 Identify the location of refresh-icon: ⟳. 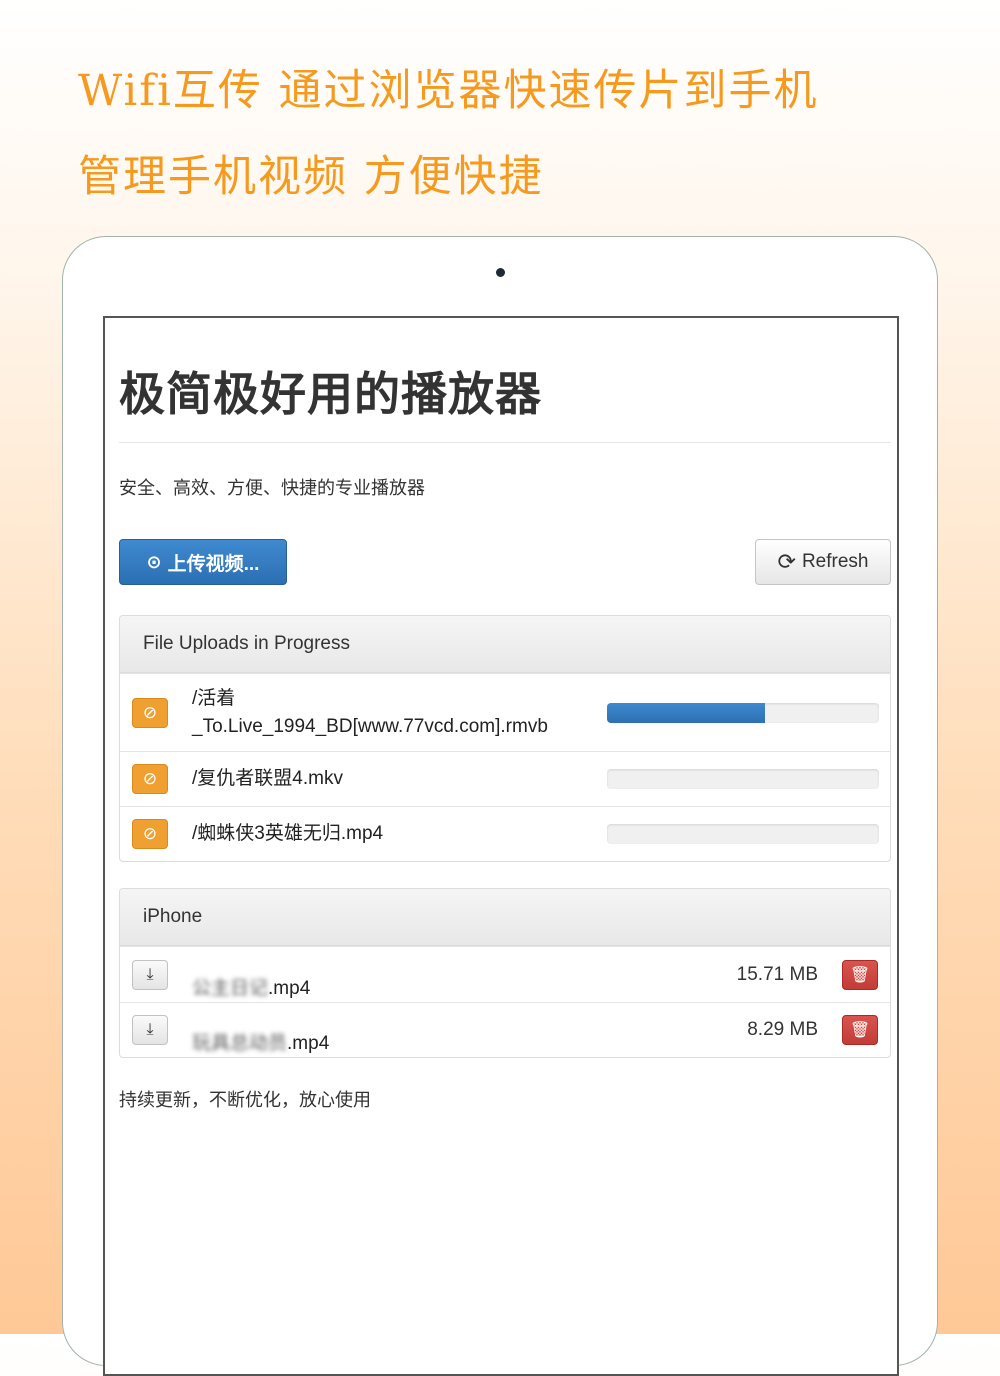
(786, 561).